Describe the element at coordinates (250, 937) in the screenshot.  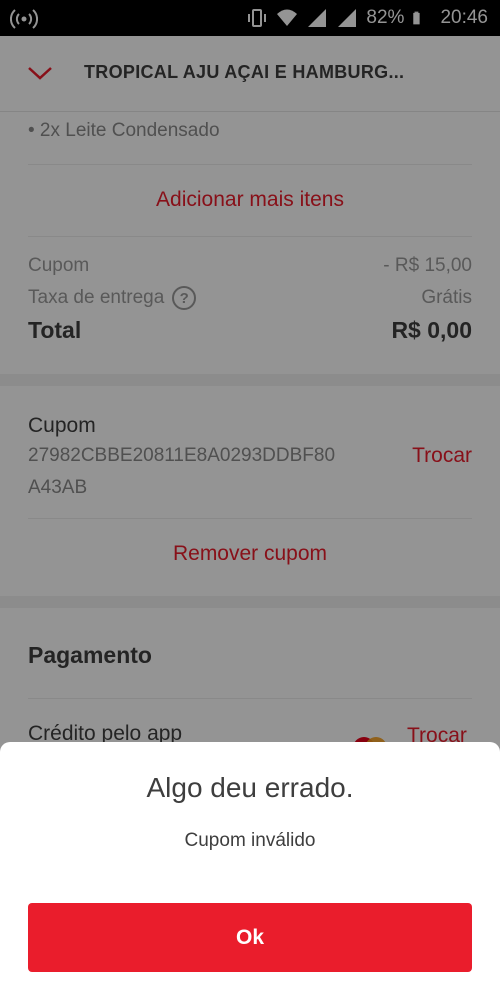
I see `ok-button: Ok` at that location.